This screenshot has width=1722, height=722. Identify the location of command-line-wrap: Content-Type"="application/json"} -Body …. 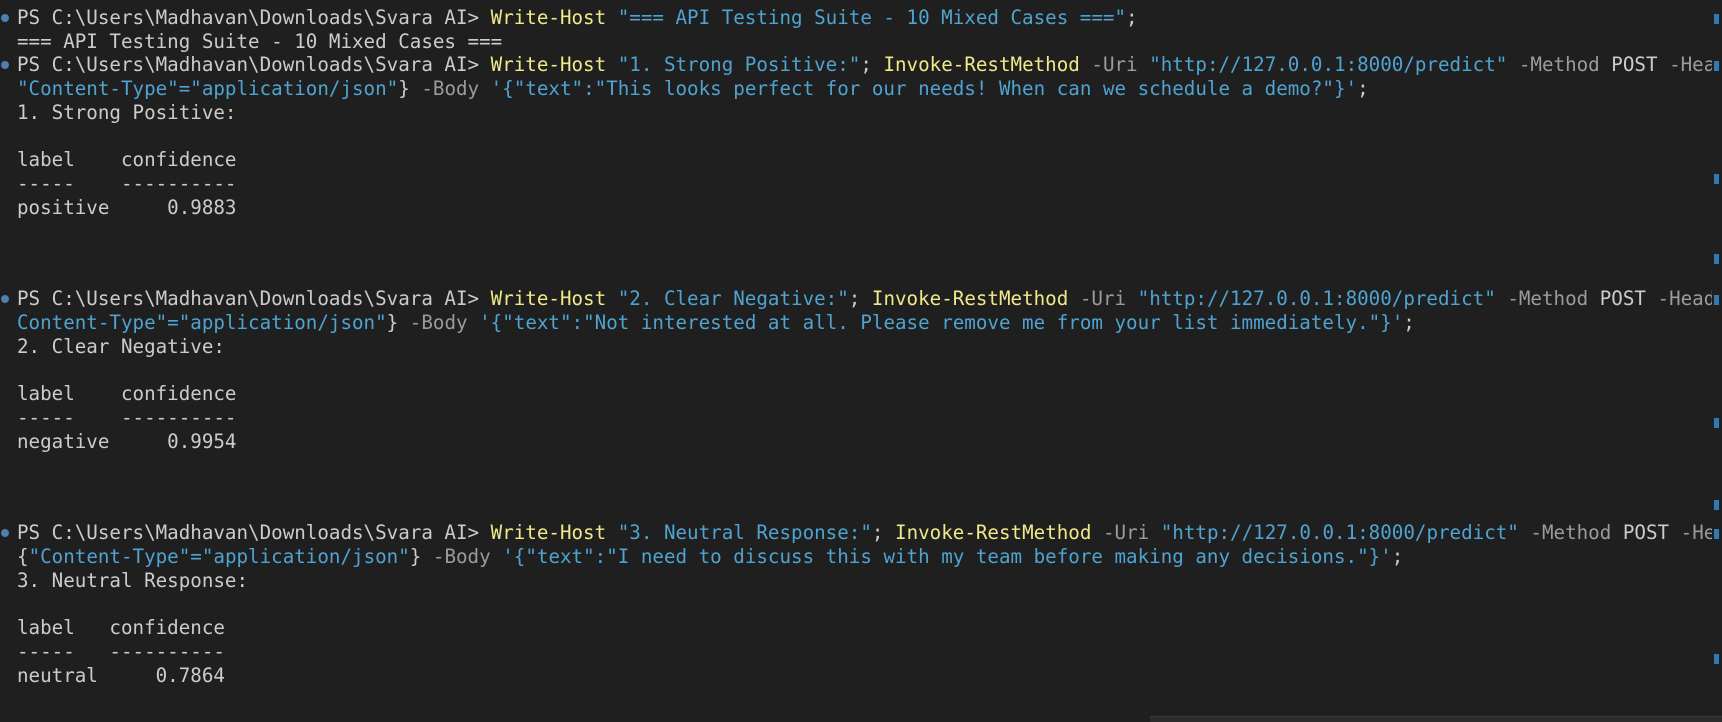
(716, 323).